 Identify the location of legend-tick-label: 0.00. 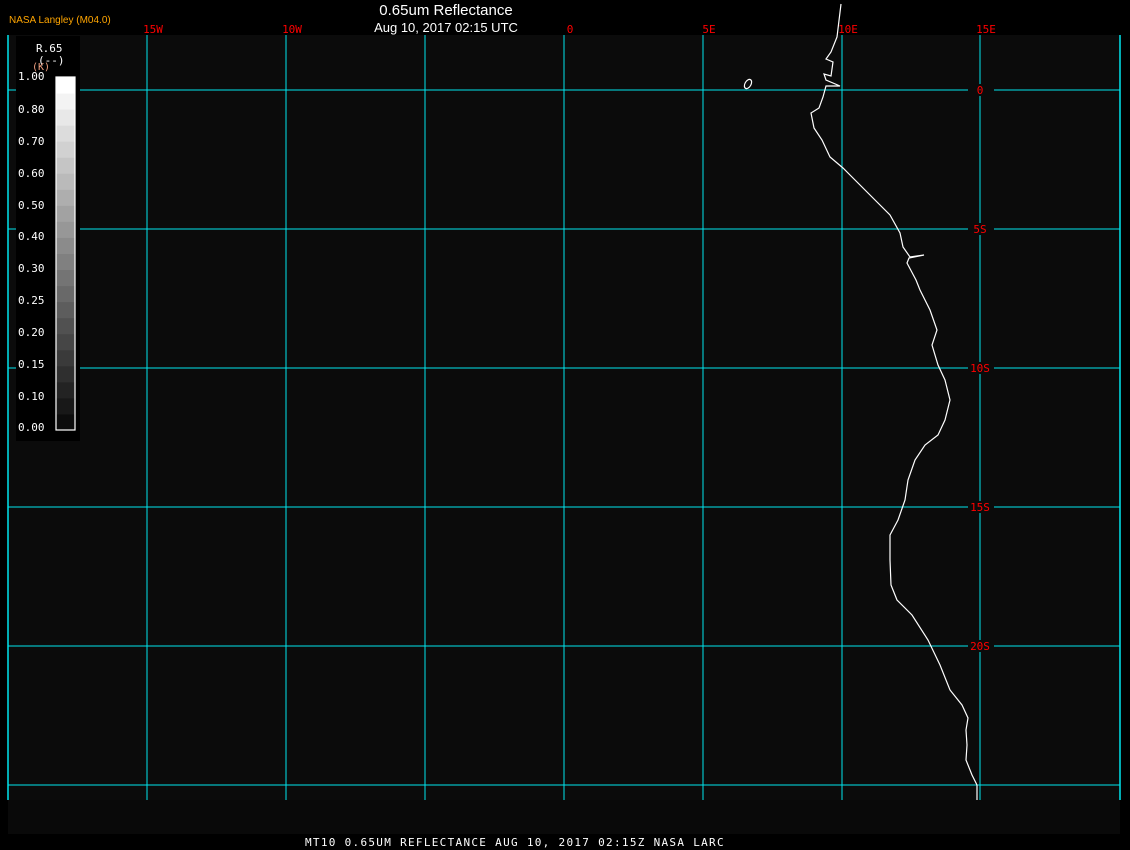
(31, 427).